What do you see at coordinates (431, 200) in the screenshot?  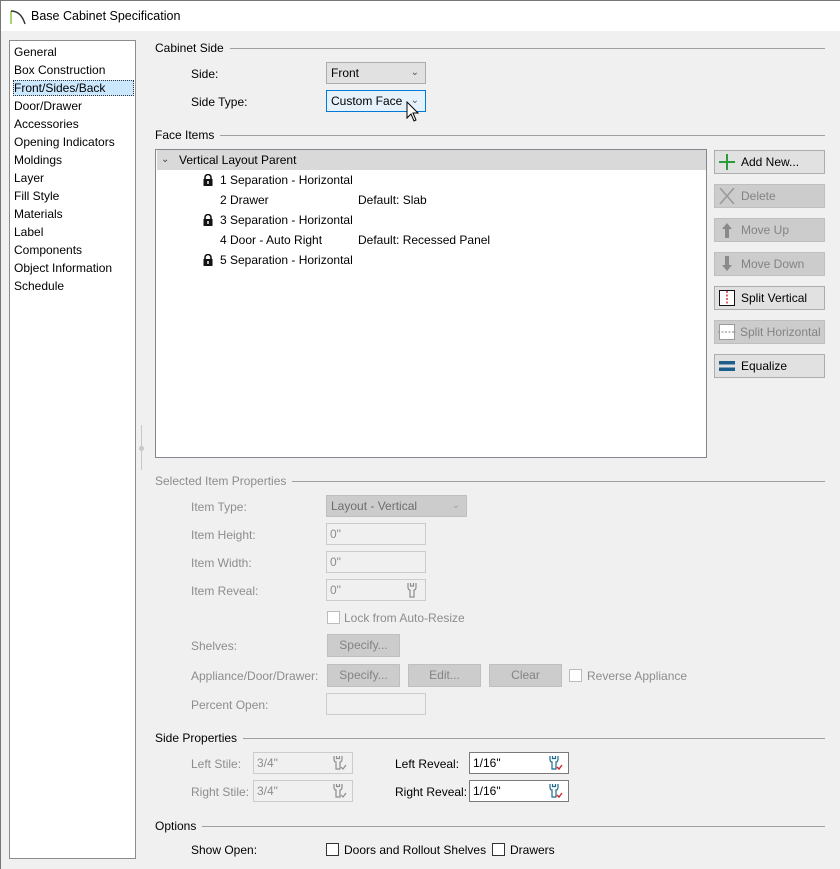 I see `tree-row: 2 Drawer Default: Slab` at bounding box center [431, 200].